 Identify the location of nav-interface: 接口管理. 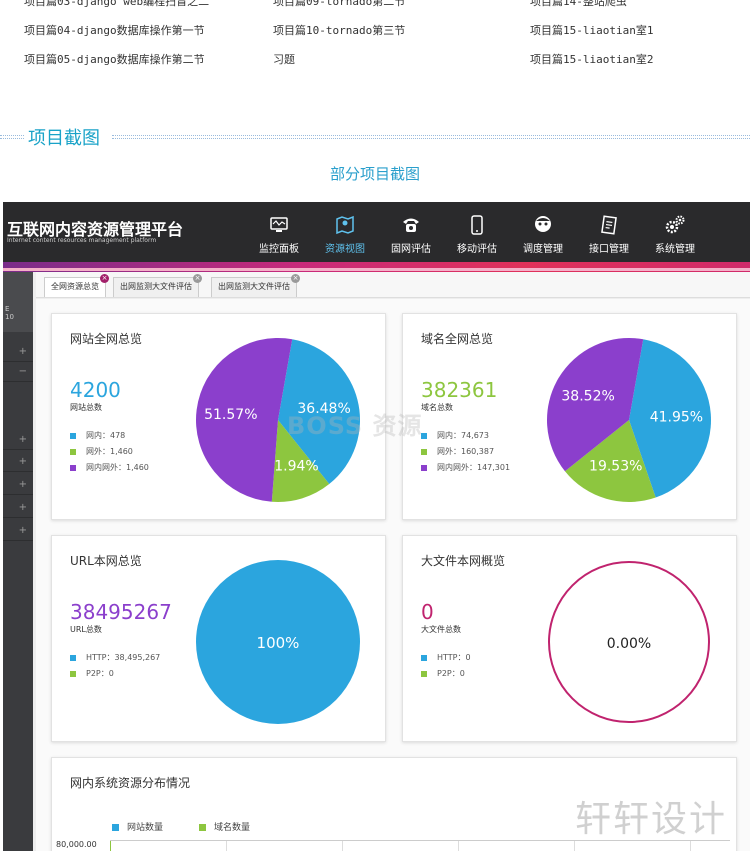
(609, 232).